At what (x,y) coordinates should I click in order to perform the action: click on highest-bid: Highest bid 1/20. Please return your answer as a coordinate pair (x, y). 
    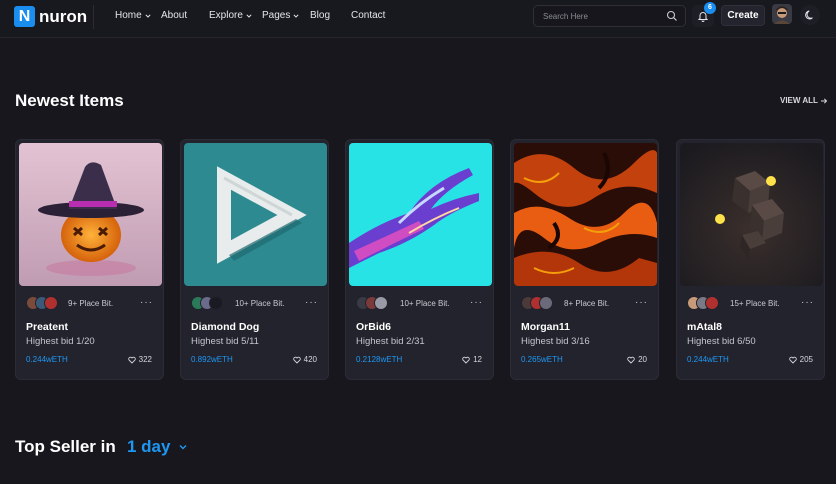
    Looking at the image, I should click on (60, 341).